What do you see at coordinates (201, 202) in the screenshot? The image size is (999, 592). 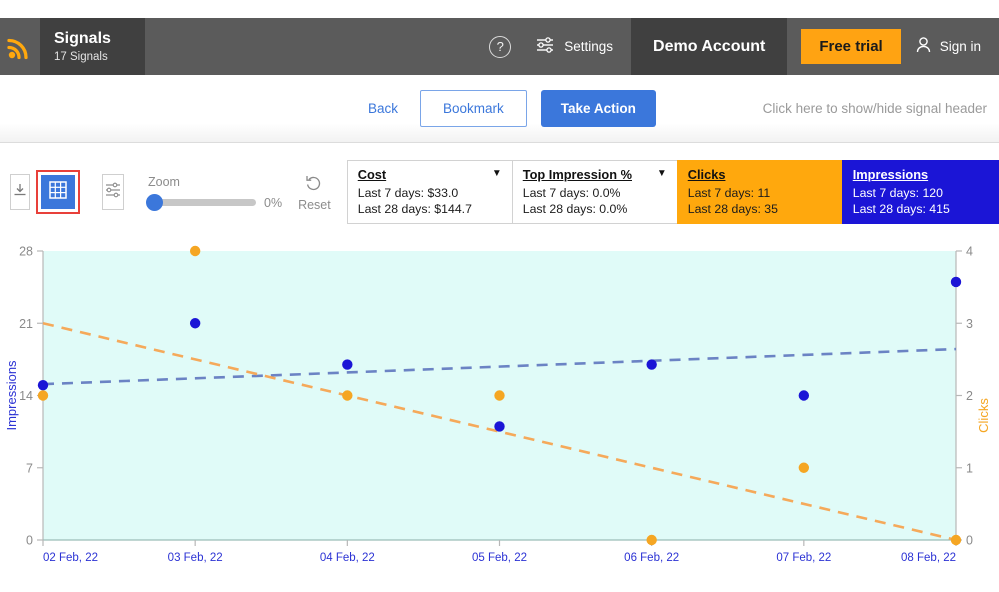 I see `zoom-slider` at bounding box center [201, 202].